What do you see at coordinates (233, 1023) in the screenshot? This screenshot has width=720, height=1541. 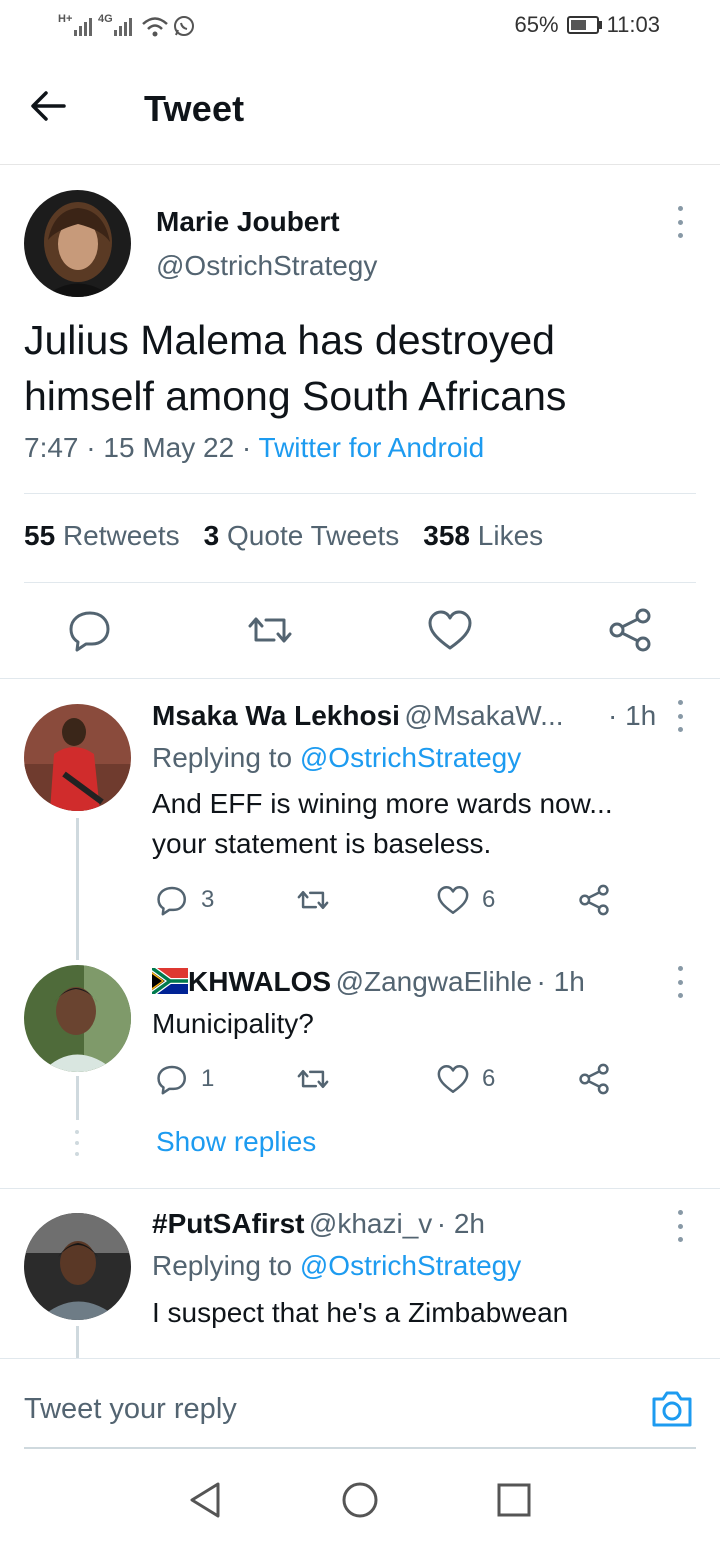 I see `reply-text: Municipality?` at bounding box center [233, 1023].